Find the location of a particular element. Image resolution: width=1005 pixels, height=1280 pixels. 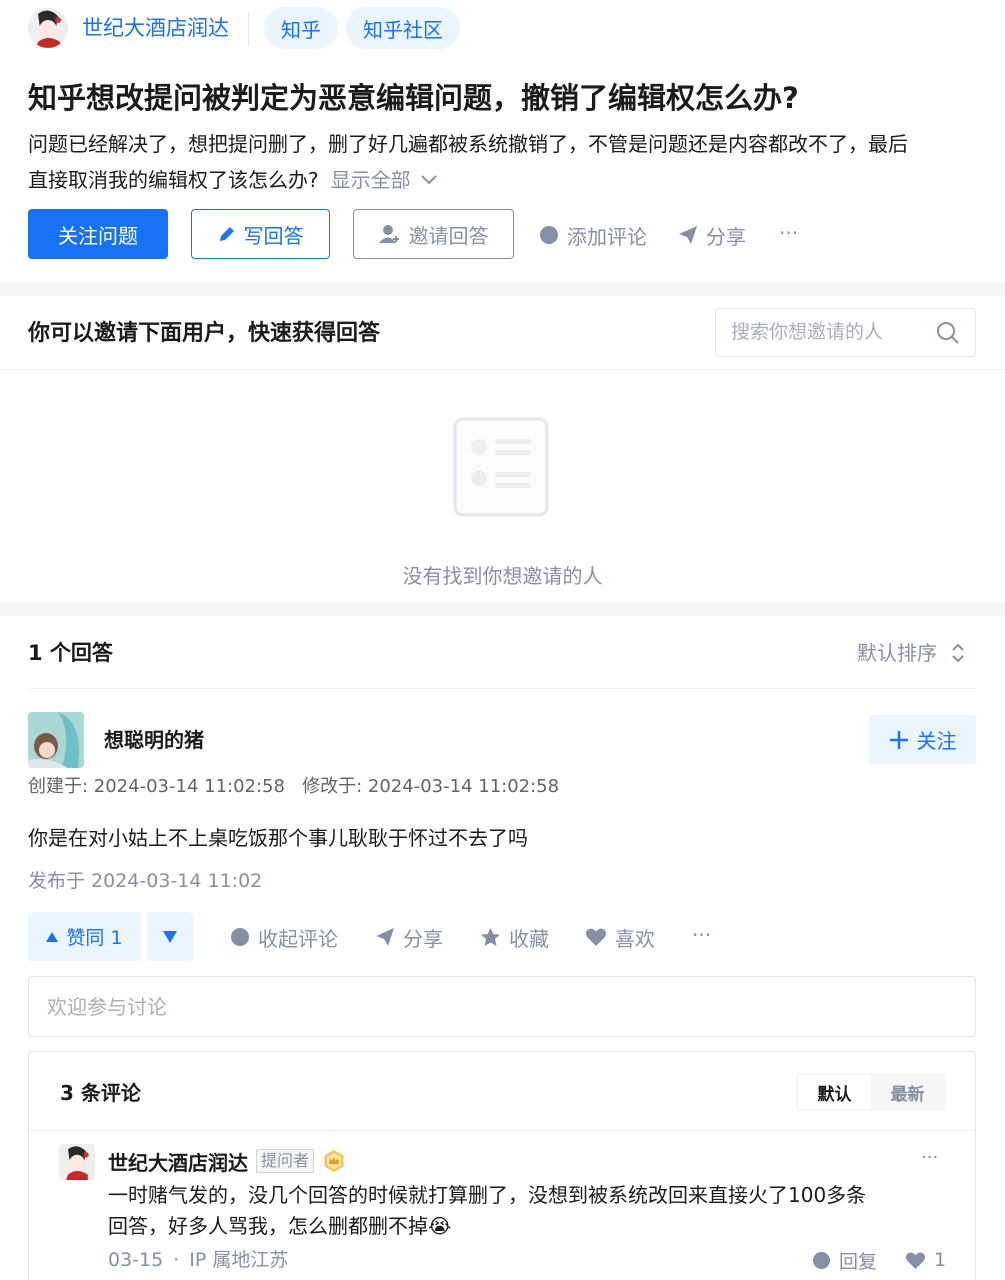

show-all-link: 显示全部 is located at coordinates (384, 180).